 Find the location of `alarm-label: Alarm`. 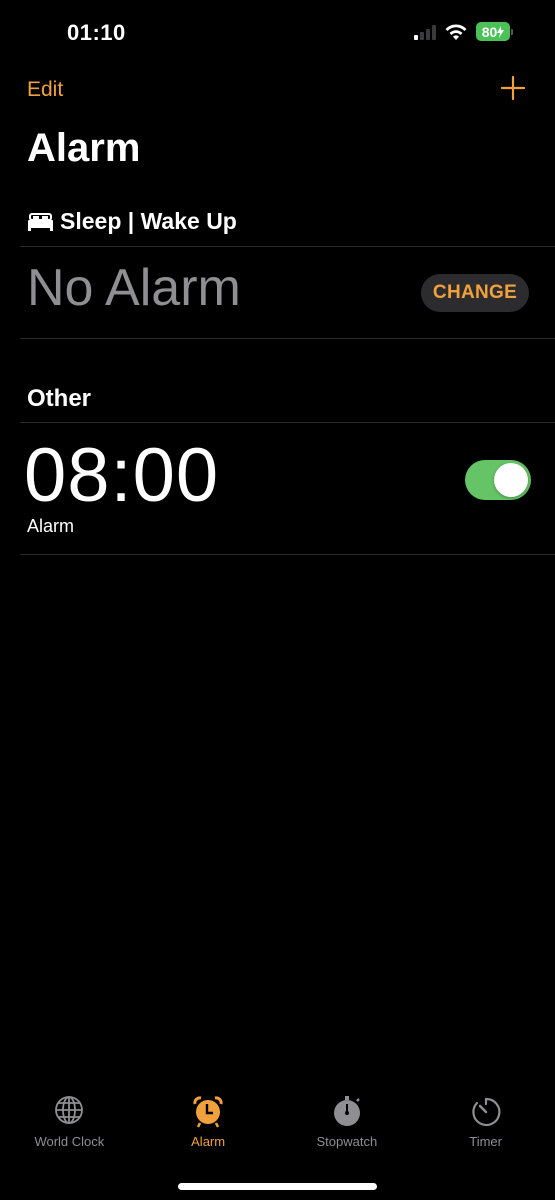

alarm-label: Alarm is located at coordinates (51, 526).